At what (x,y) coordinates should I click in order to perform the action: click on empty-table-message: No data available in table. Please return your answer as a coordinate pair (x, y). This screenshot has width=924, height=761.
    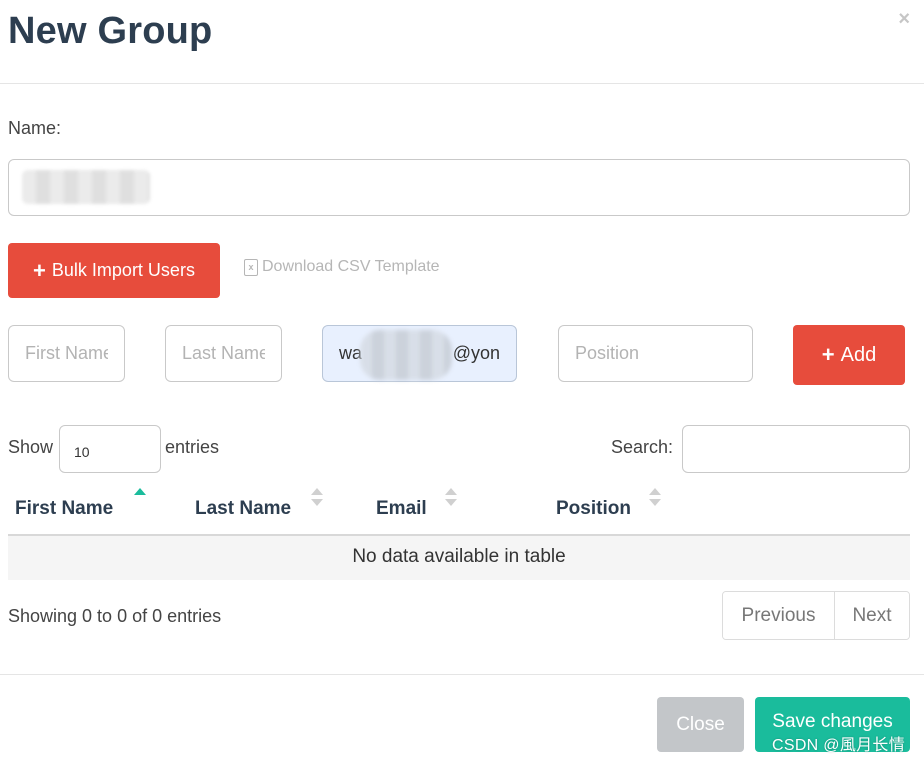
    Looking at the image, I should click on (459, 558).